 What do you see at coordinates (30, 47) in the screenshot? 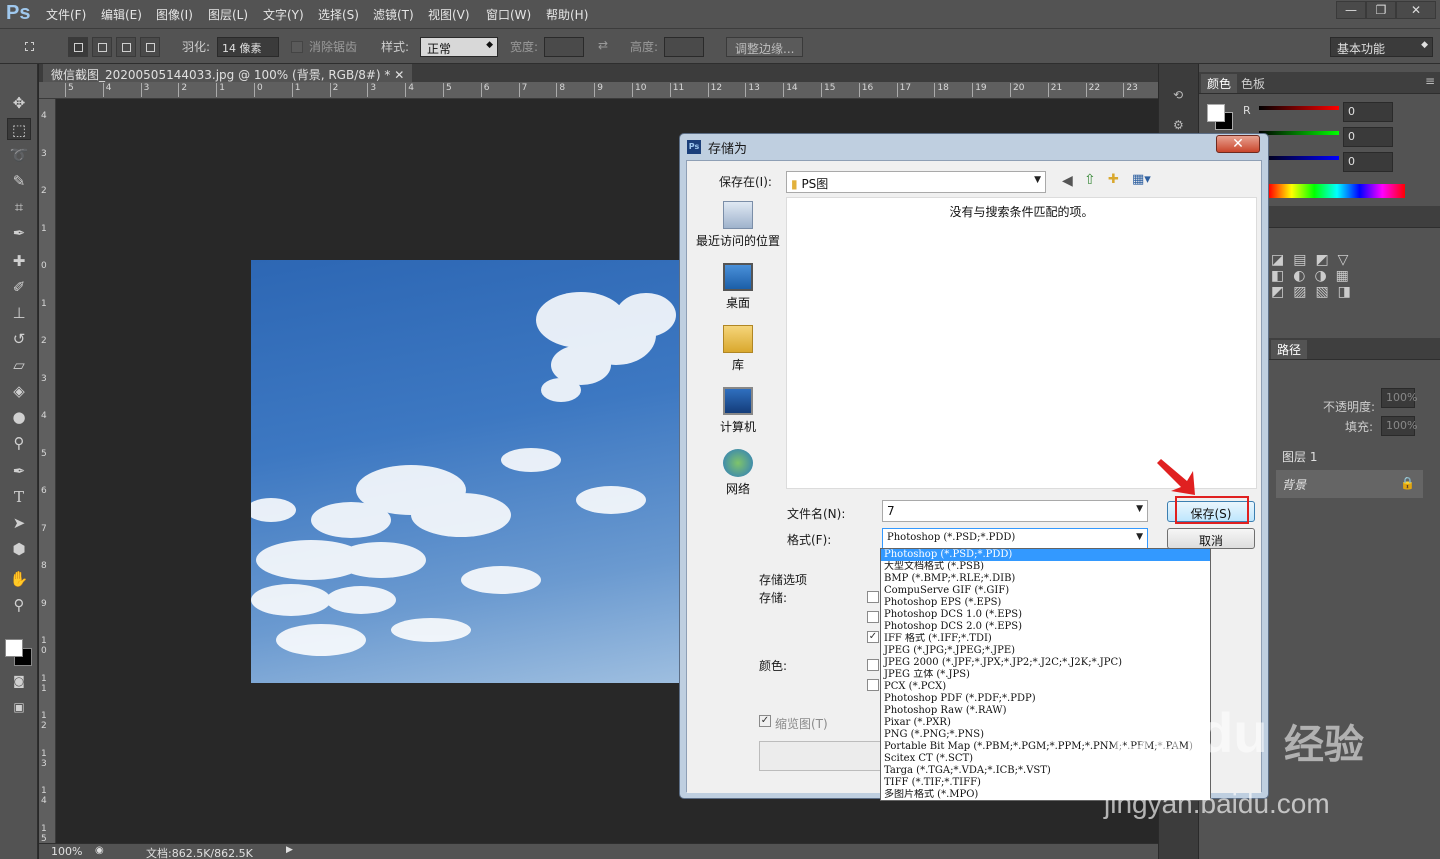
I see `marquee-tool-preset-icon` at bounding box center [30, 47].